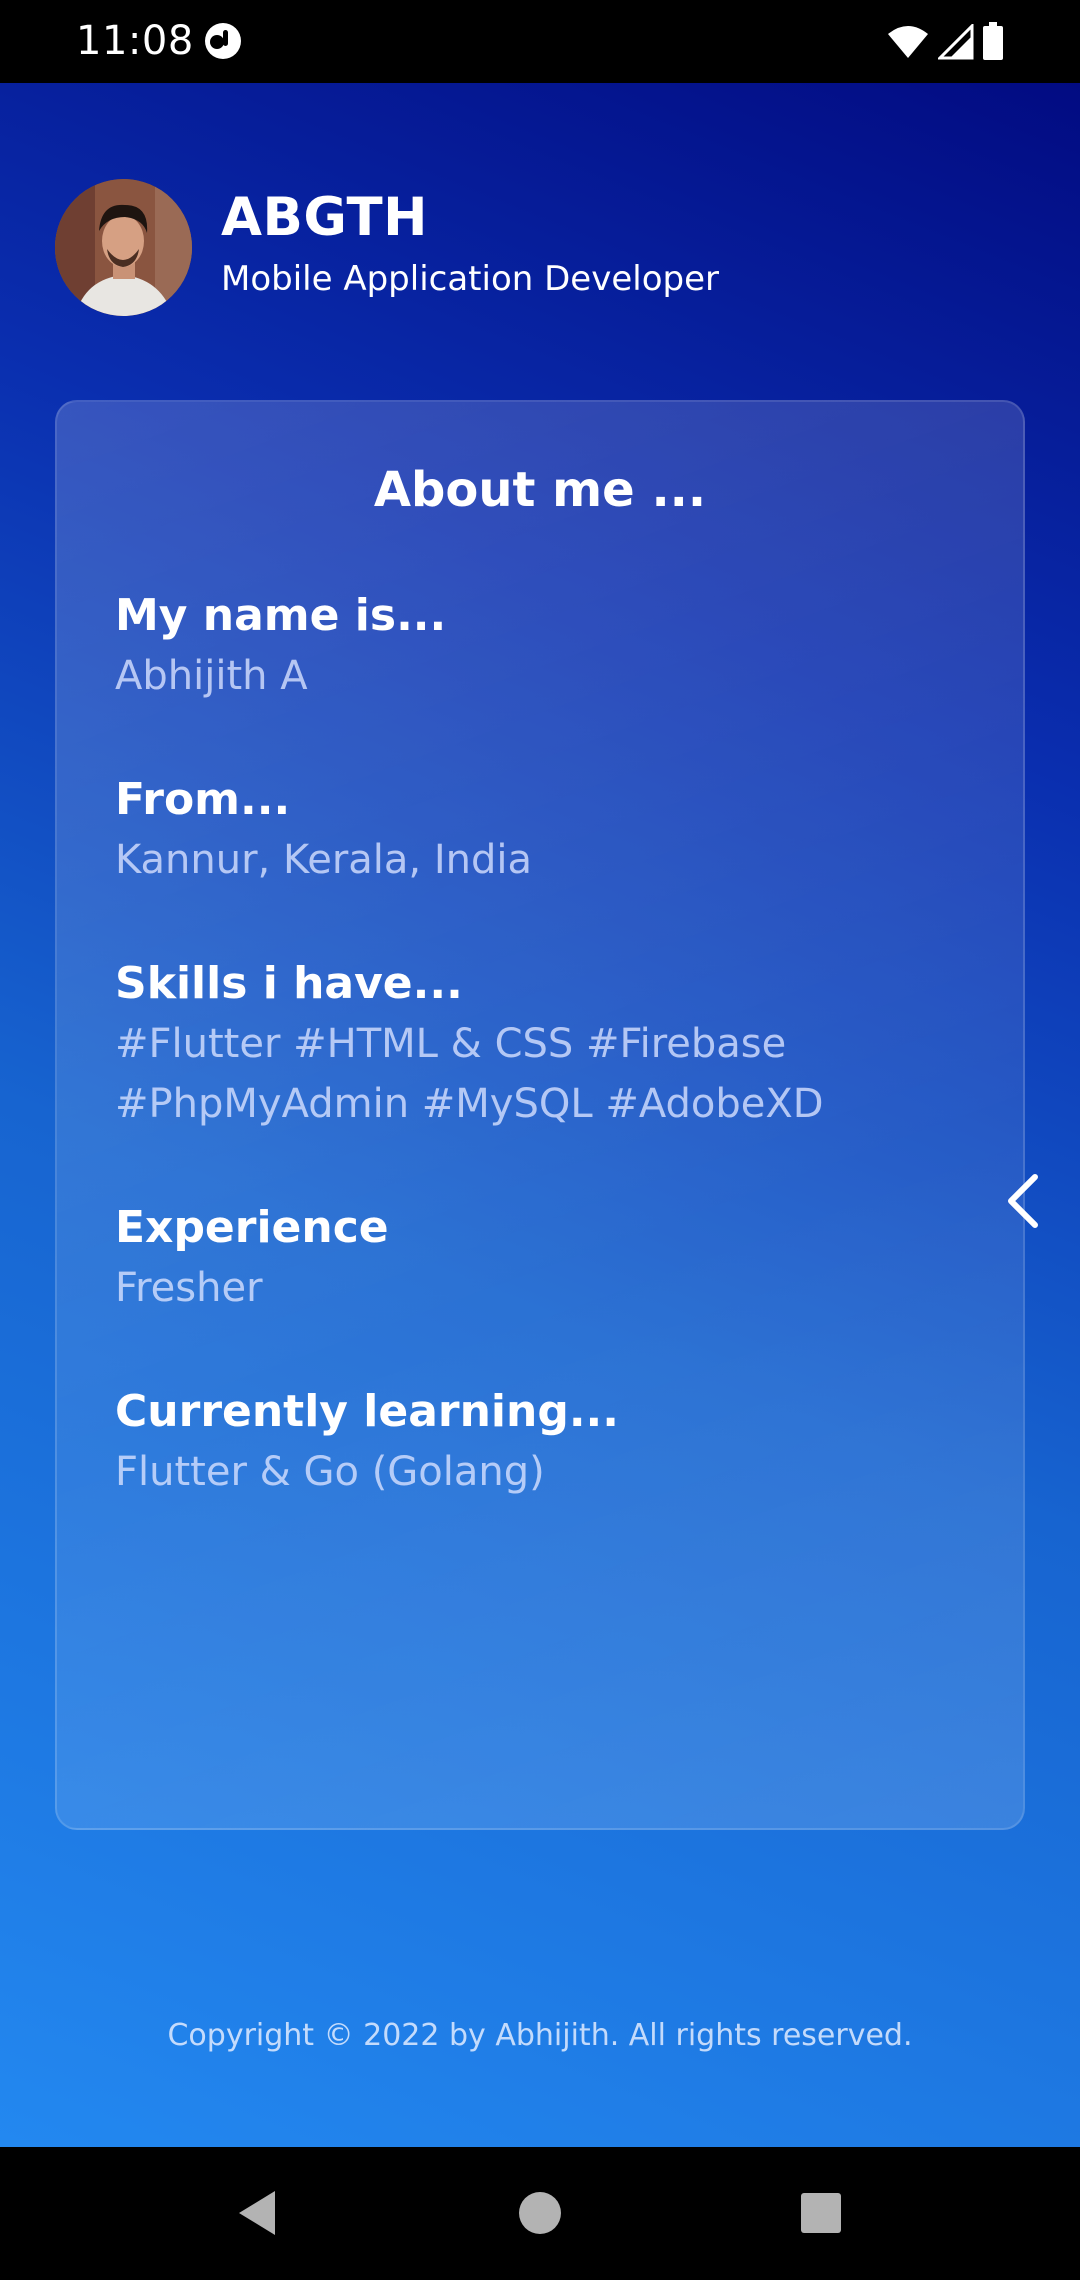 The image size is (1080, 2280). What do you see at coordinates (451, 1044) in the screenshot?
I see `section-value: #Flutter #HTML & CSS #Firebase` at bounding box center [451, 1044].